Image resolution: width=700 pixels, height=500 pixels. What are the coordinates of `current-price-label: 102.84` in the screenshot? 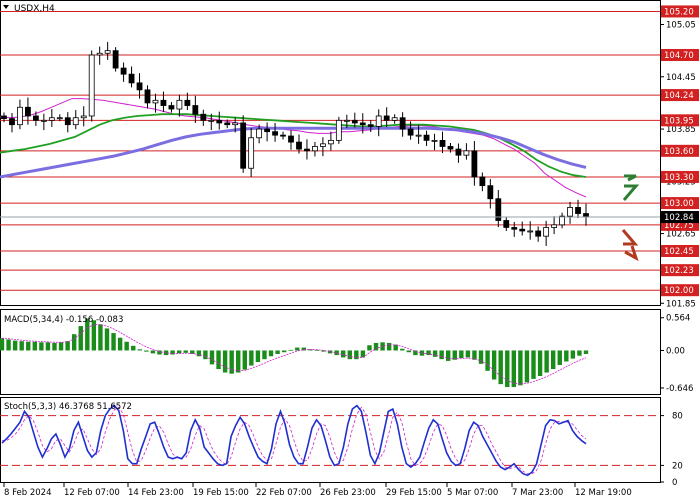 It's located at (679, 218).